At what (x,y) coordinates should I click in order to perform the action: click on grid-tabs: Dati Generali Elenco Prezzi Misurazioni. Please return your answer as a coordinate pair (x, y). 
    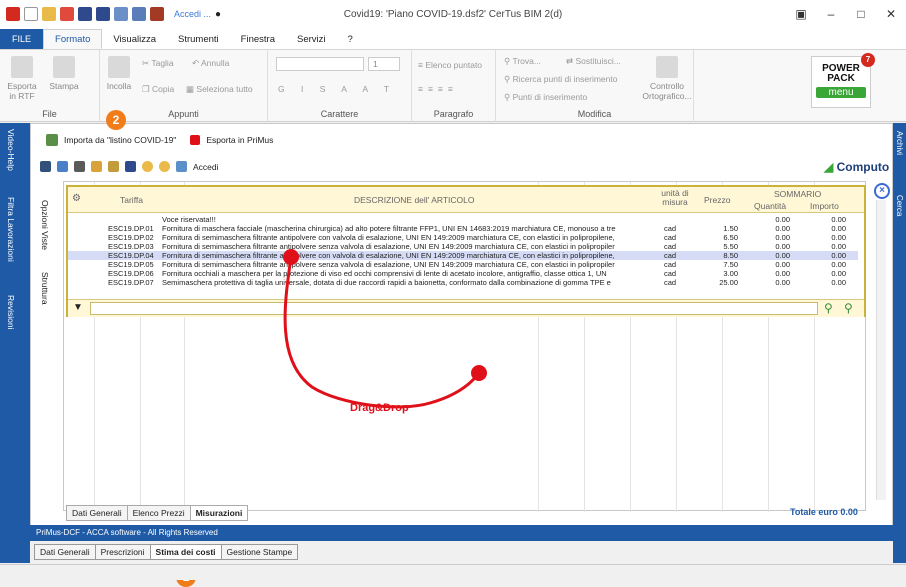
    Looking at the image, I should click on (157, 513).